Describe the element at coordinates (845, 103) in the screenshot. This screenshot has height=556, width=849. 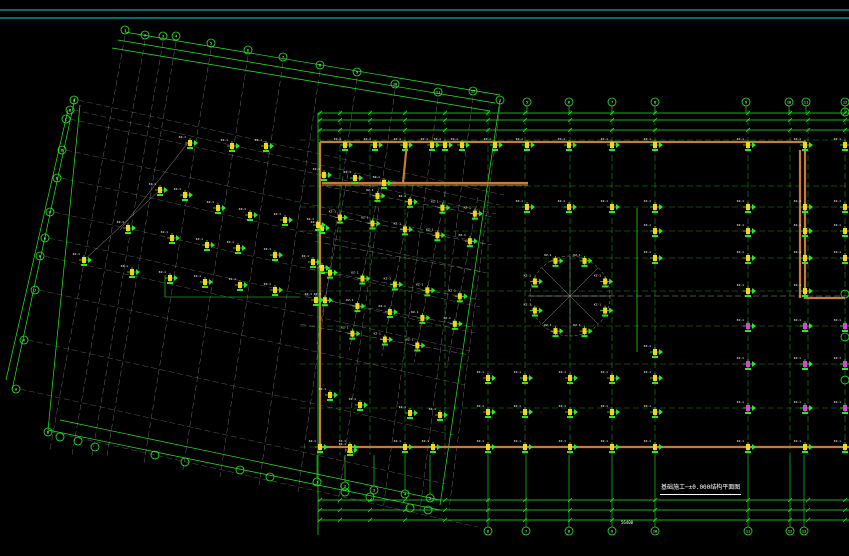
I see `axis-bubble-number: 12` at that location.